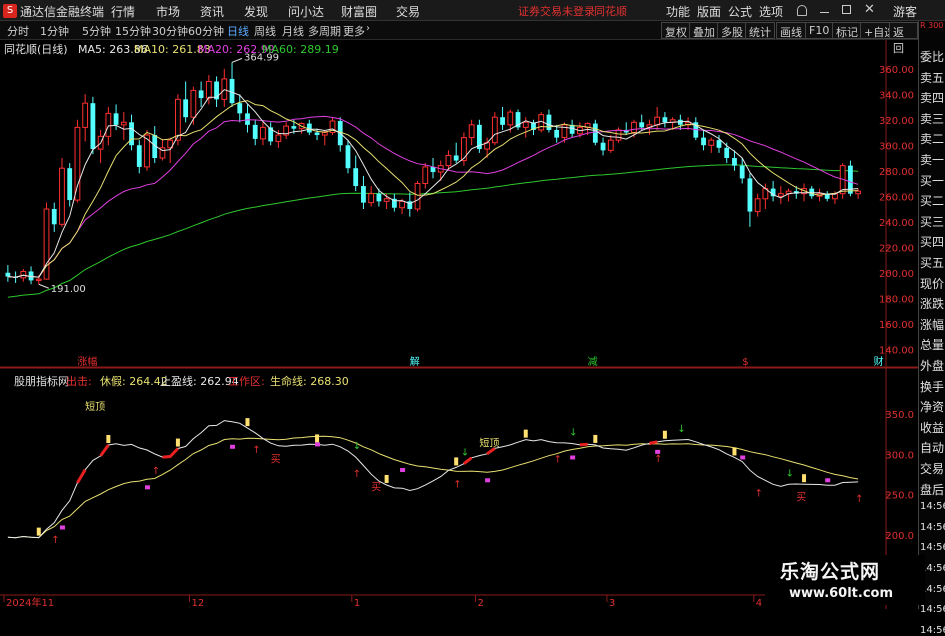  I want to click on side-label: 收益, so click(932, 427).